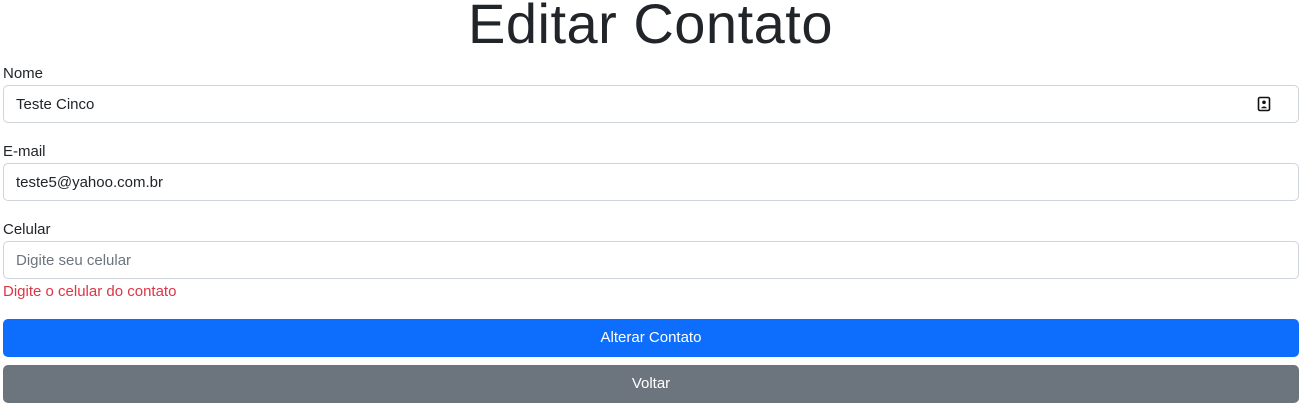 This screenshot has width=1309, height=409. Describe the element at coordinates (27, 229) in the screenshot. I see `celular-label: Celular` at that location.